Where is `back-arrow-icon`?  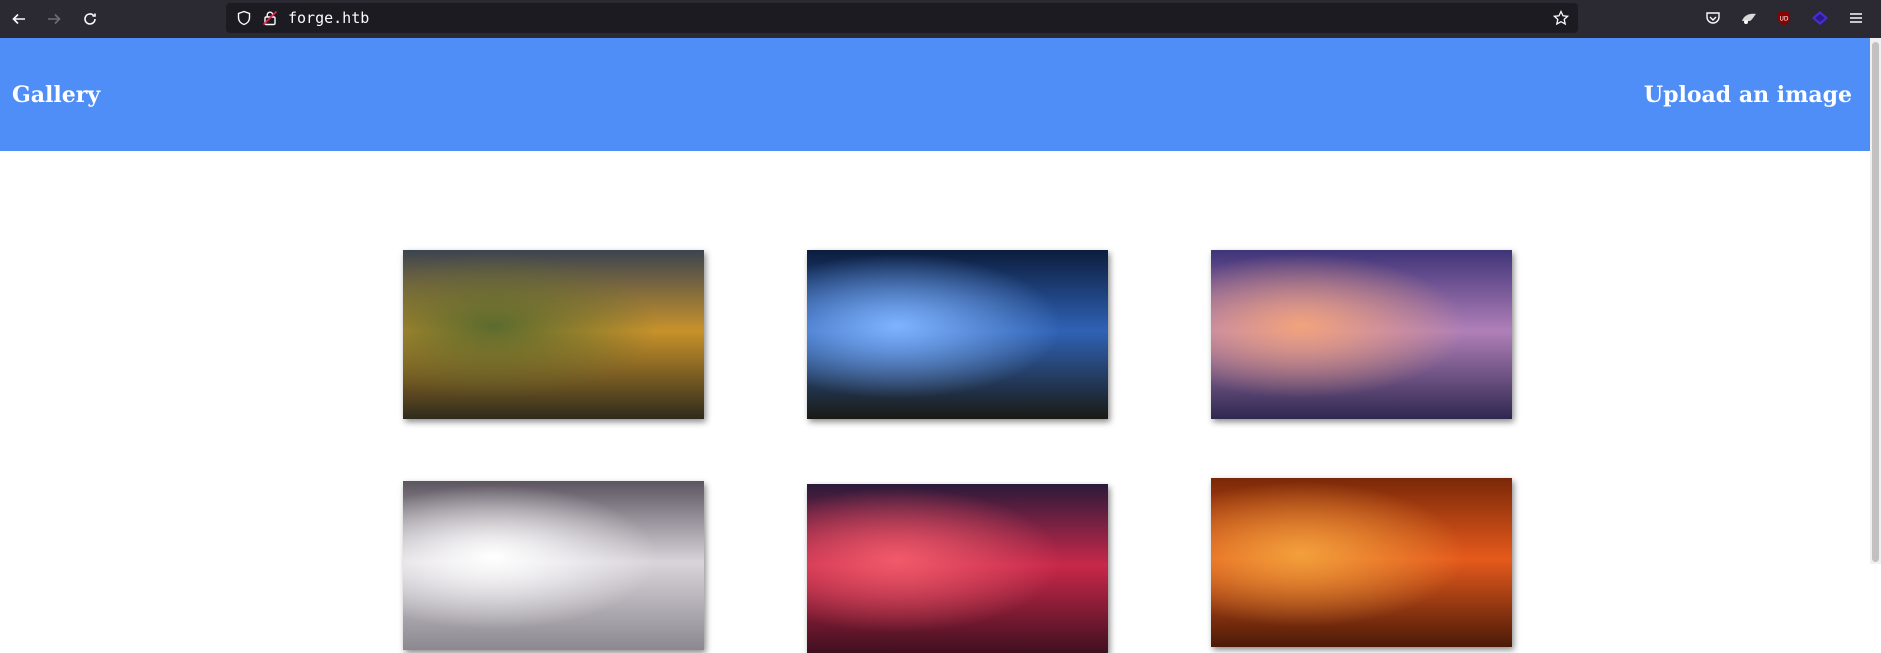
back-arrow-icon is located at coordinates (18, 19).